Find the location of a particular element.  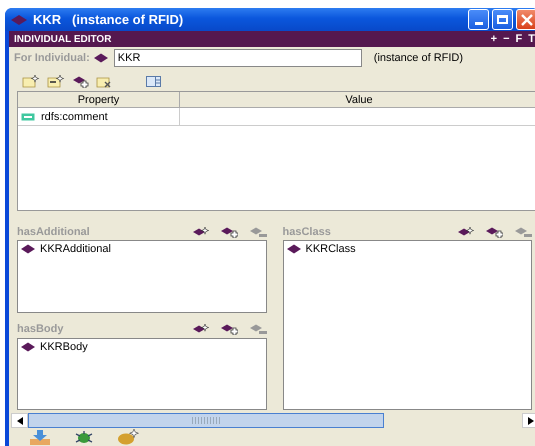

scroll-right-button is located at coordinates (528, 420).